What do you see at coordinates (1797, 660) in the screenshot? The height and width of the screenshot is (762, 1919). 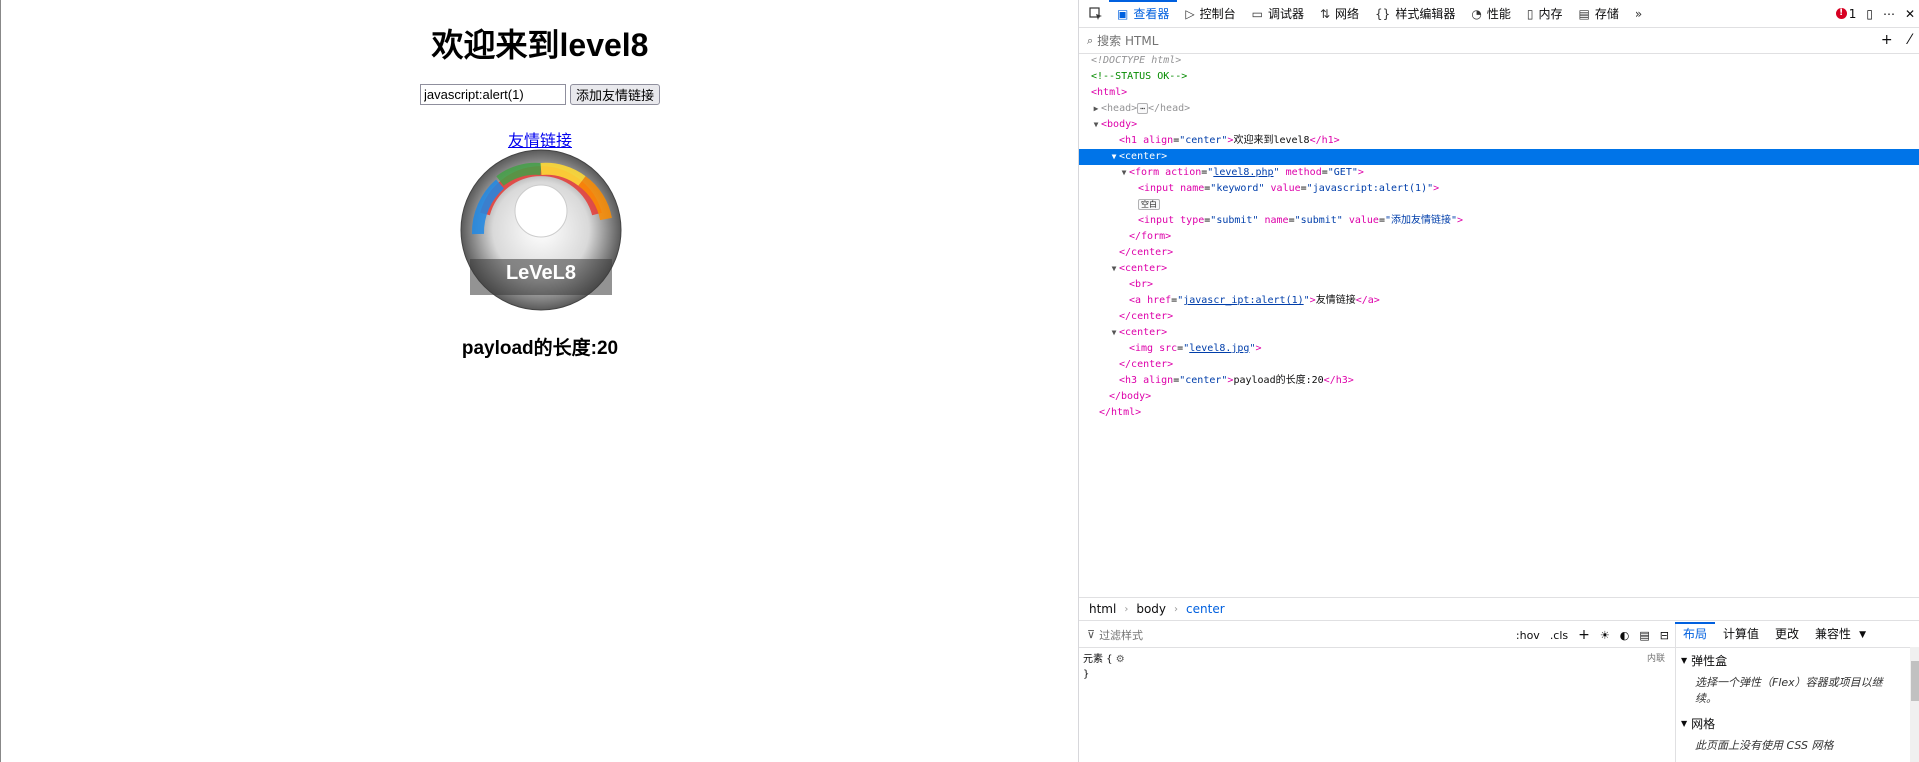 I see `flexbox-section-header: ▼ 弹性盒` at bounding box center [1797, 660].